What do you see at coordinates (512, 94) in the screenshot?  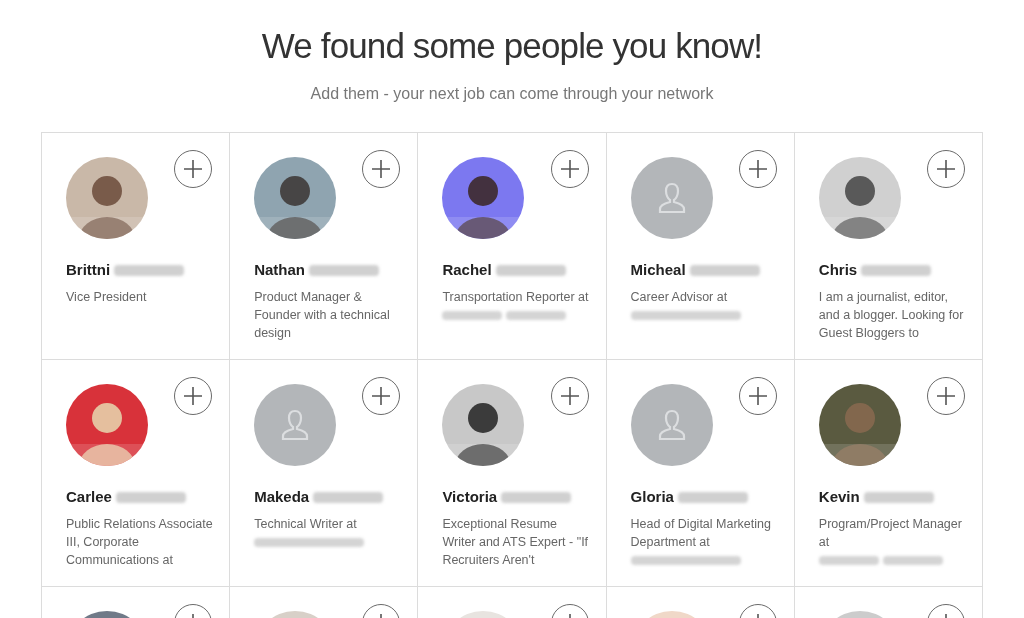 I see `page-subtitle: Add them - your next job can come through your network` at bounding box center [512, 94].